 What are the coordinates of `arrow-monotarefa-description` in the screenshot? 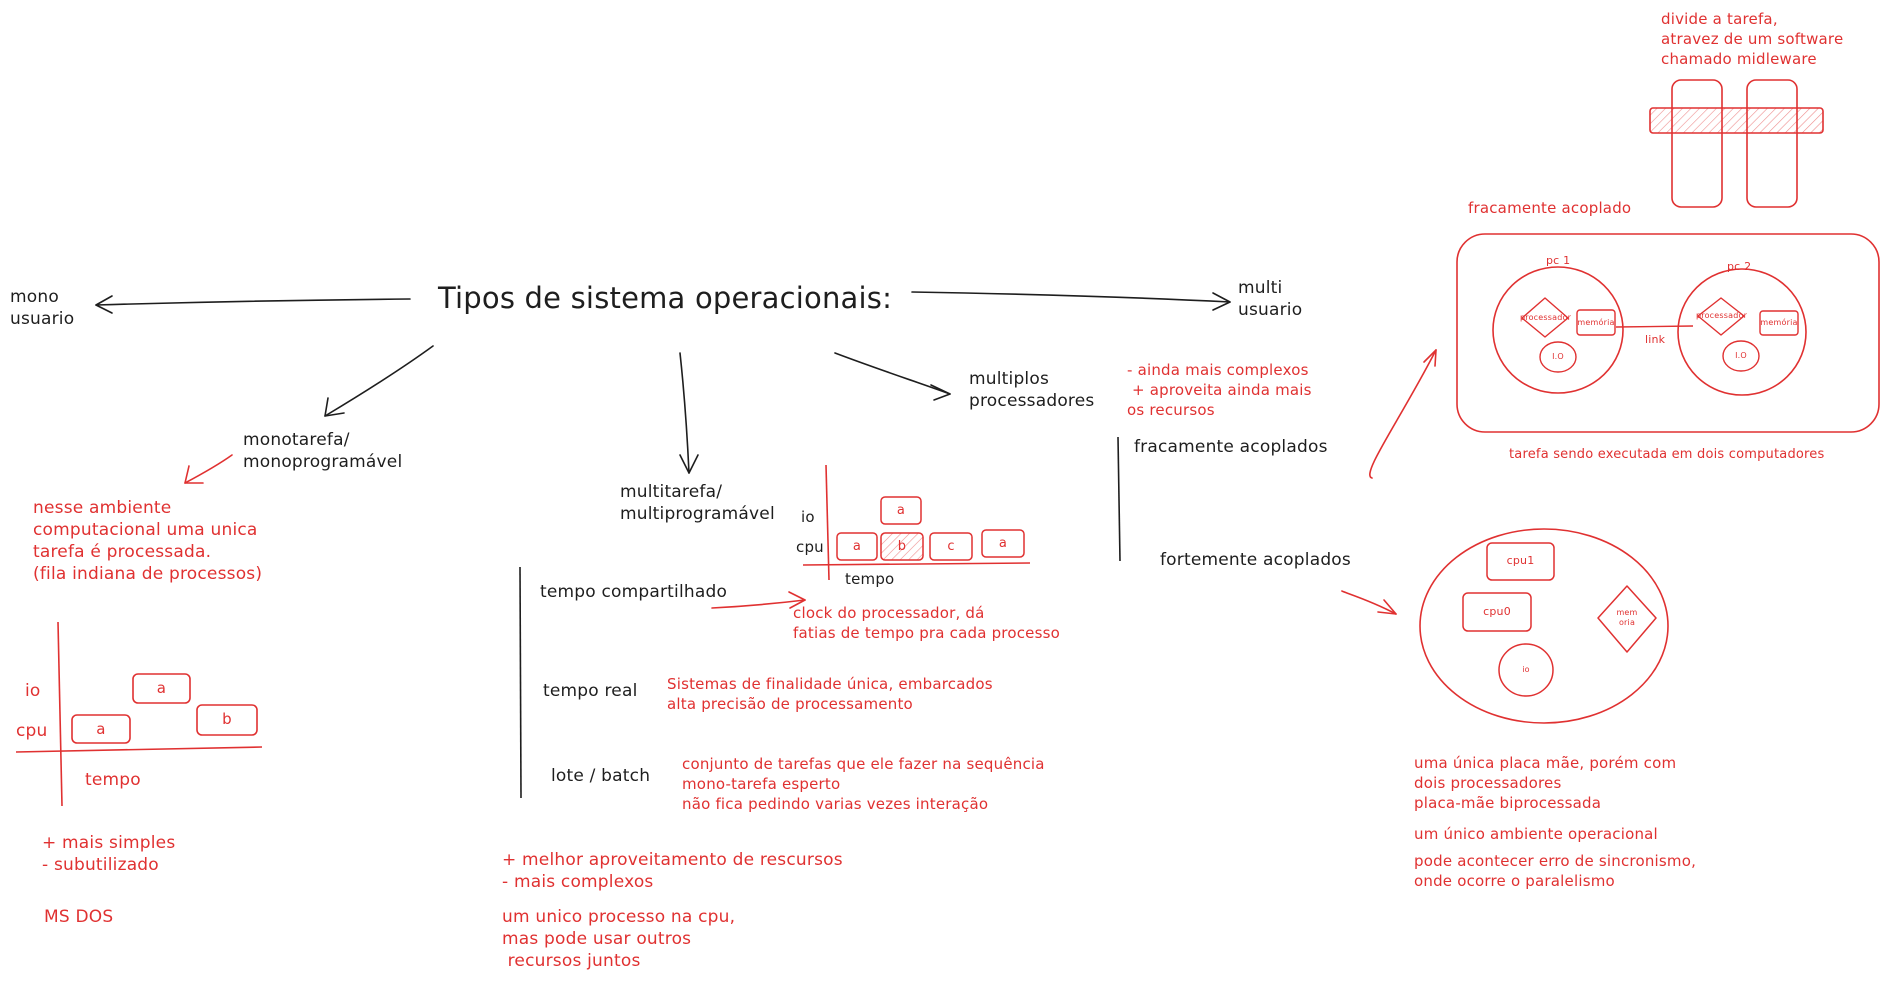 It's located at (208, 469).